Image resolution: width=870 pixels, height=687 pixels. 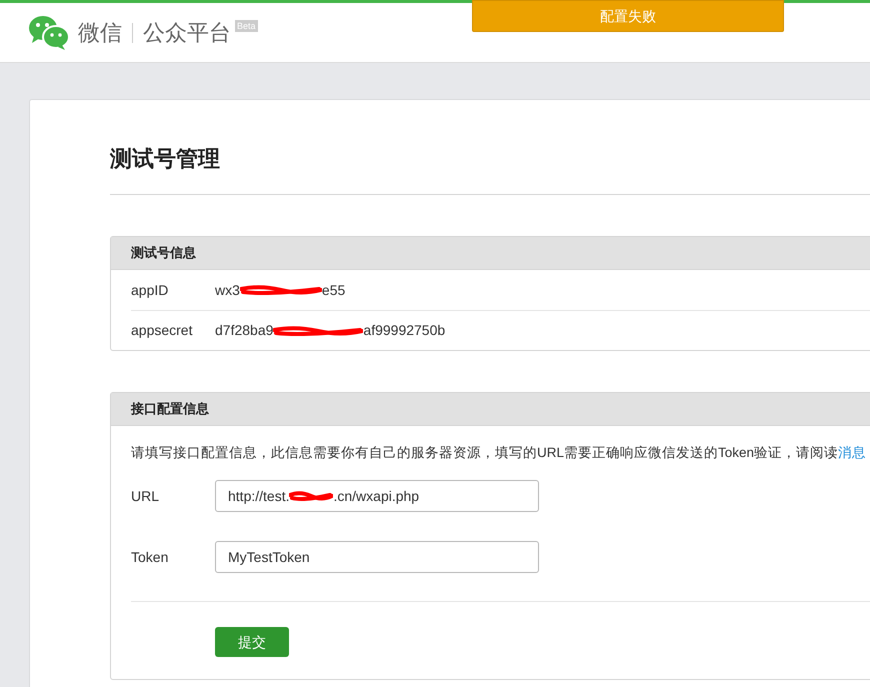 What do you see at coordinates (150, 290) in the screenshot?
I see `field-label: appID` at bounding box center [150, 290].